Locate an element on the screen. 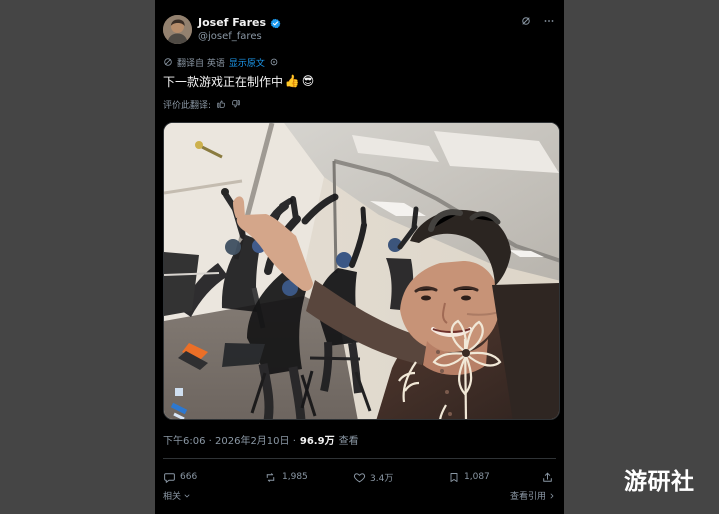  view-quotes-label: 查看引用 is located at coordinates (527, 497).